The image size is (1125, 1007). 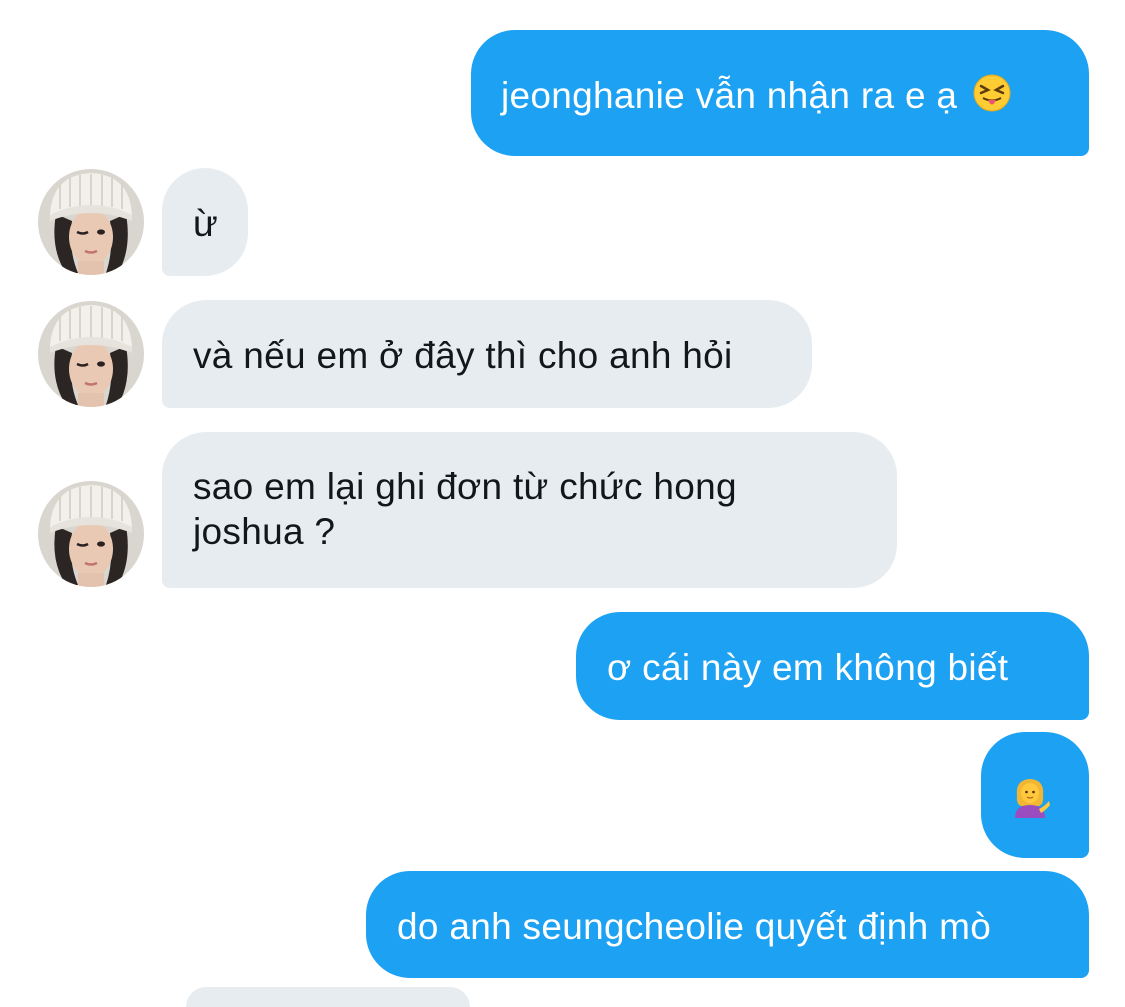 I want to click on message-bubble-sent: do anh seungcheolie quyết định mò, so click(x=727, y=924).